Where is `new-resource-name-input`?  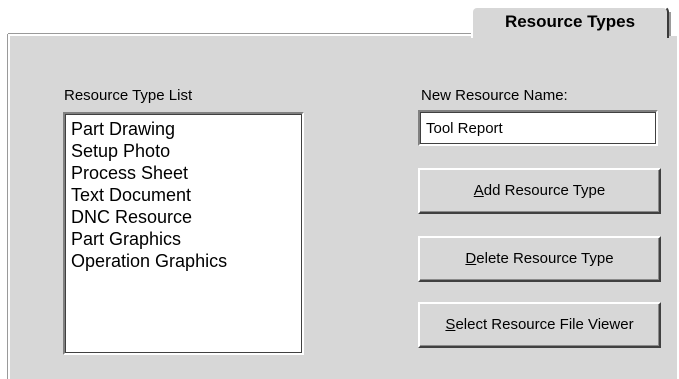 new-resource-name-input is located at coordinates (538, 128).